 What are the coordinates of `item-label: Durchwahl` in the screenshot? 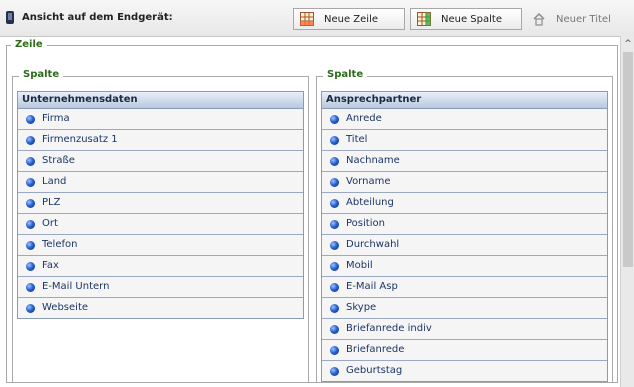 It's located at (373, 244).